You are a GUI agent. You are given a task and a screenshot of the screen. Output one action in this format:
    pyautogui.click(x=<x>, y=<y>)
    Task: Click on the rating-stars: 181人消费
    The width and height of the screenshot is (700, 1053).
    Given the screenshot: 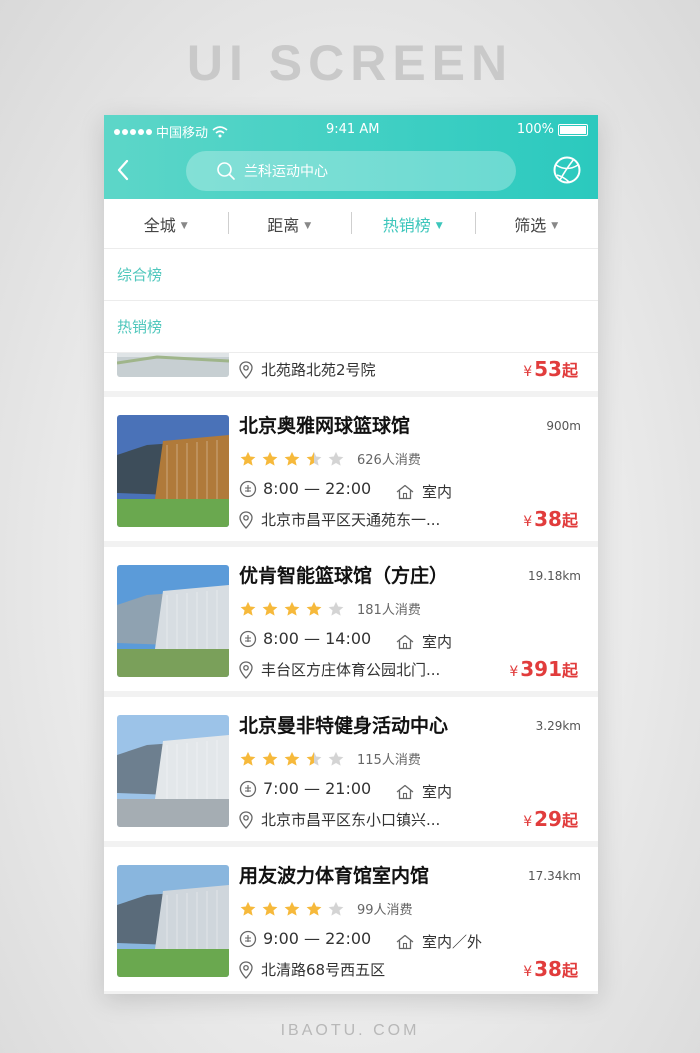 What is the action you would take?
    pyautogui.click(x=330, y=608)
    